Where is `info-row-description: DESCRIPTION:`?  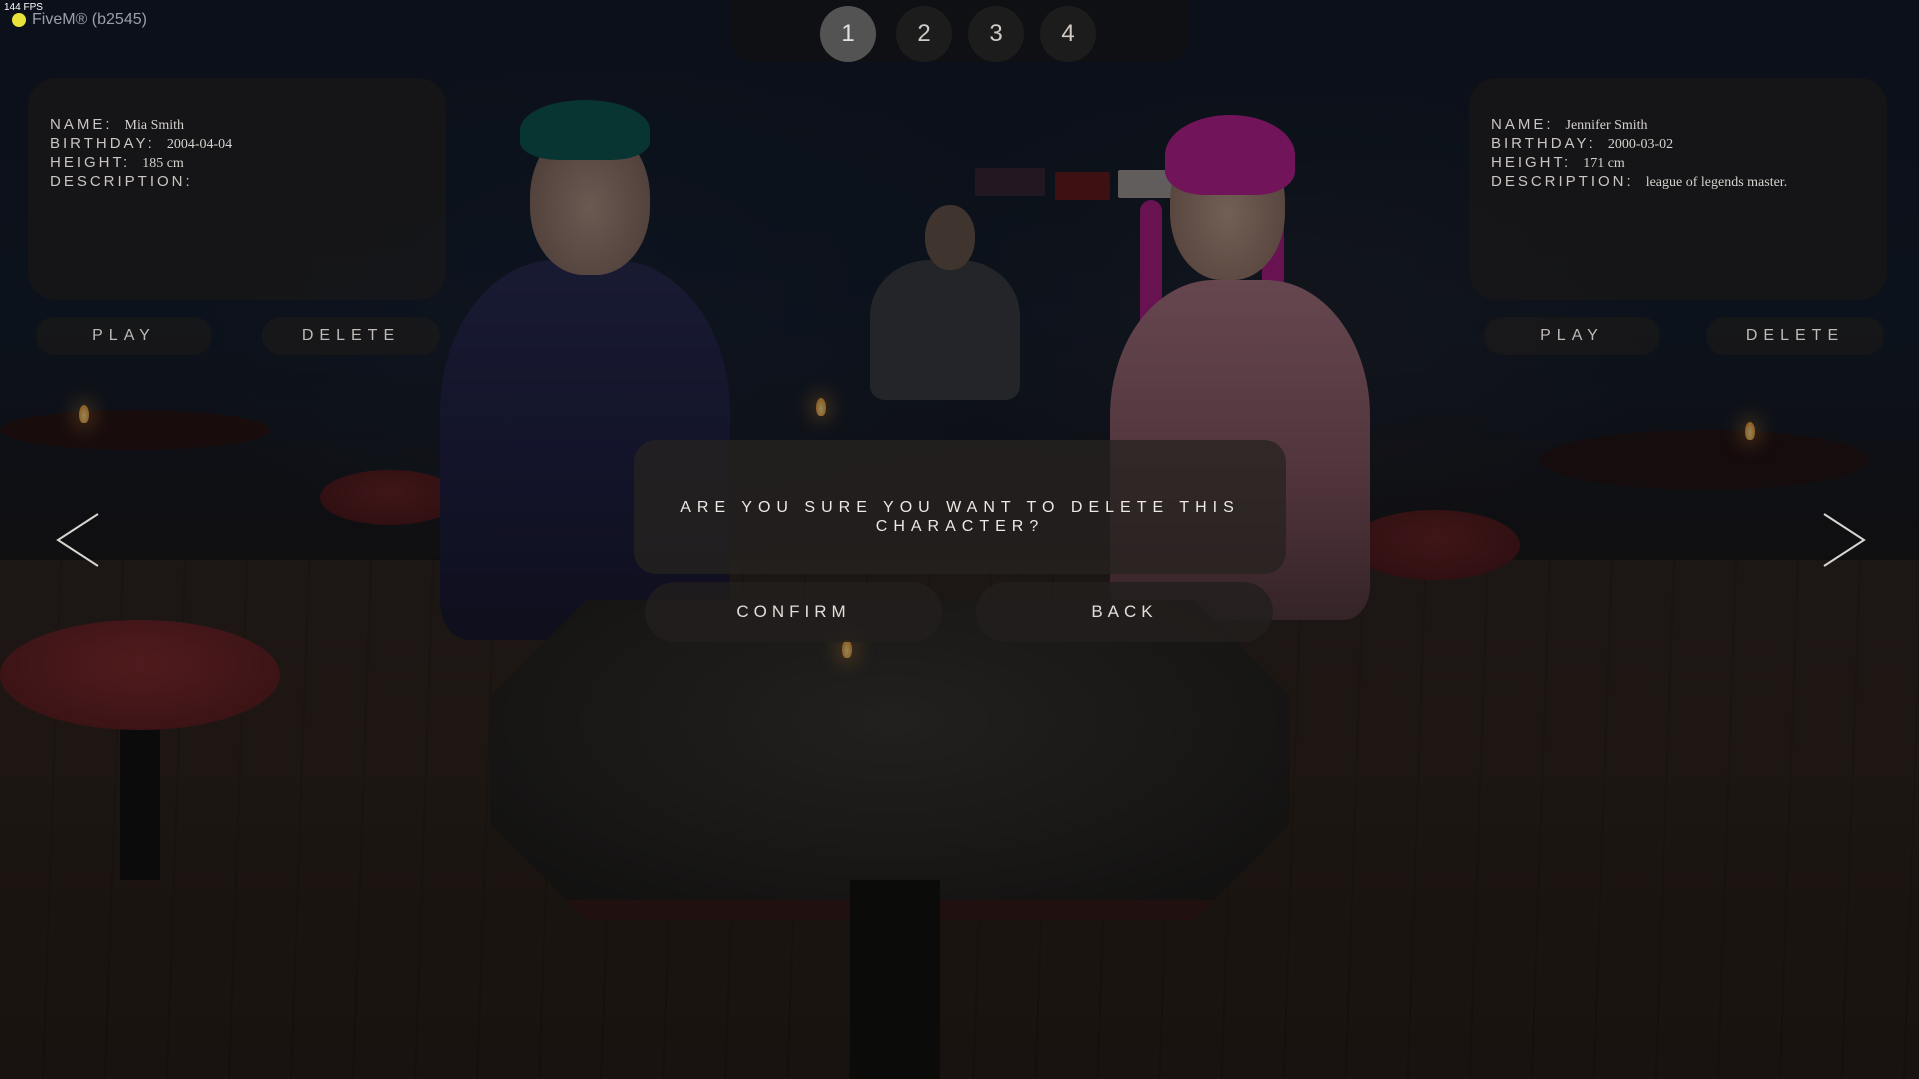 info-row-description: DESCRIPTION: is located at coordinates (127, 182).